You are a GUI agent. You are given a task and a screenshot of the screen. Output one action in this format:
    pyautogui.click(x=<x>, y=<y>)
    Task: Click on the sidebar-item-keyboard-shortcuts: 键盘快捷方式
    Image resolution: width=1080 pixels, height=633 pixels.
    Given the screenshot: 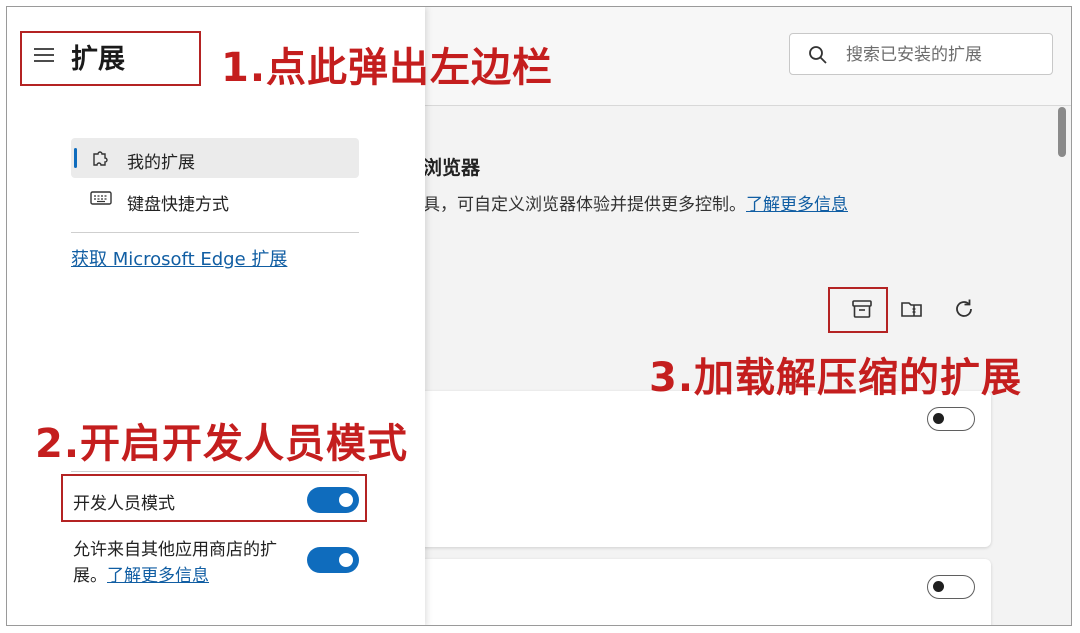 What is the action you would take?
    pyautogui.click(x=215, y=200)
    